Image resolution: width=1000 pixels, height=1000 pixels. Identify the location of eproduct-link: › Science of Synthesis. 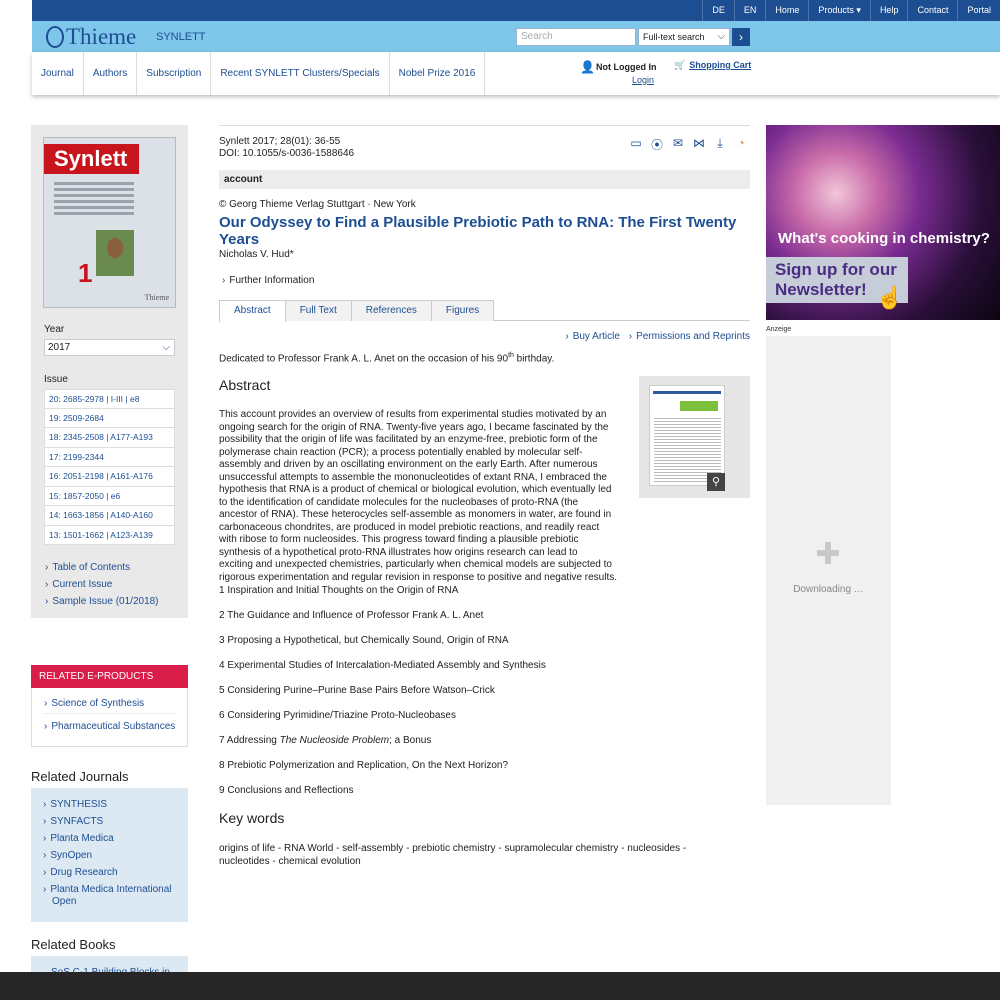
(115, 703).